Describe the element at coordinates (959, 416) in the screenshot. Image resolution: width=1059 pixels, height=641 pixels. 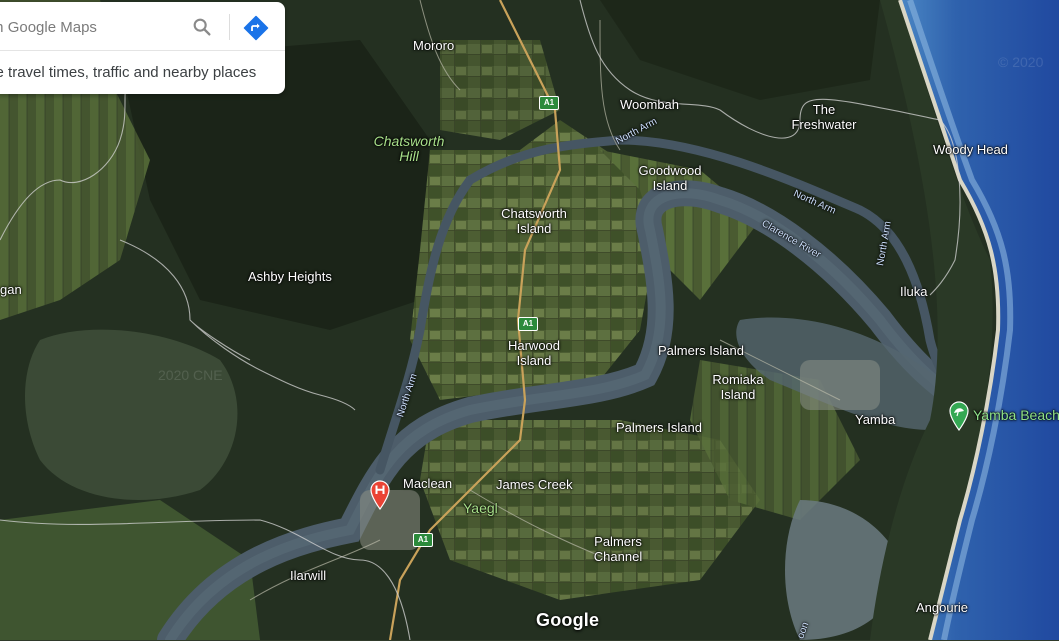
I see `beach-marker-icon` at that location.